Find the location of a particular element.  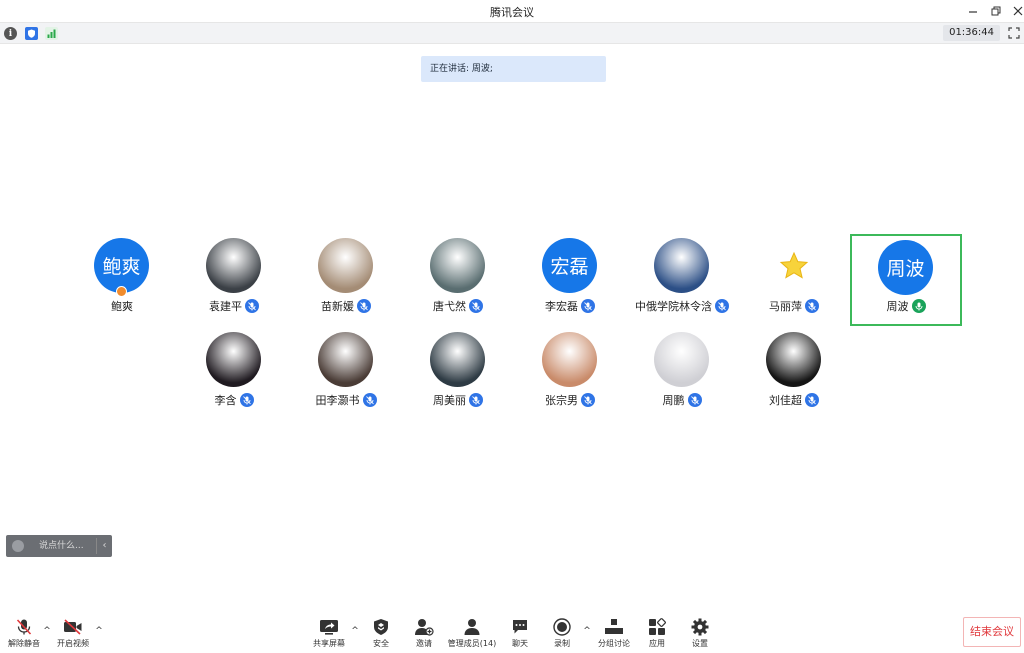

unmute-label: 解除静音 is located at coordinates (24, 643).